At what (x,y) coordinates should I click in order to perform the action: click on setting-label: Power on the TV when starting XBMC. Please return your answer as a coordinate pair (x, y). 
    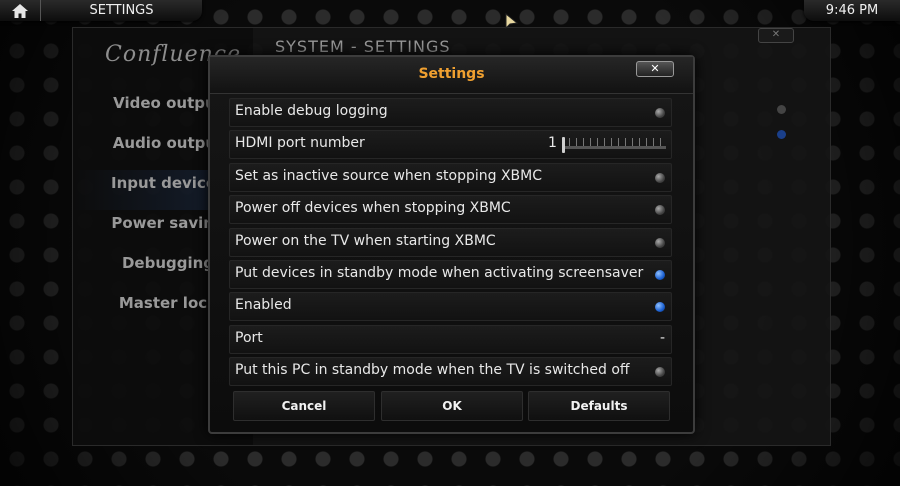
    Looking at the image, I should click on (365, 240).